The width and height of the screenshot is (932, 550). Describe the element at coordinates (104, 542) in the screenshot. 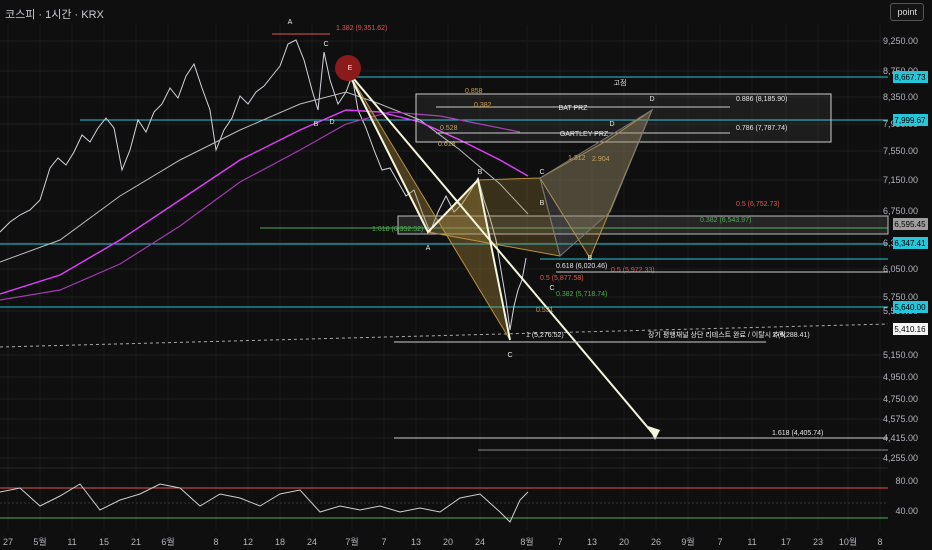

I see `x-tick-label: 15` at that location.